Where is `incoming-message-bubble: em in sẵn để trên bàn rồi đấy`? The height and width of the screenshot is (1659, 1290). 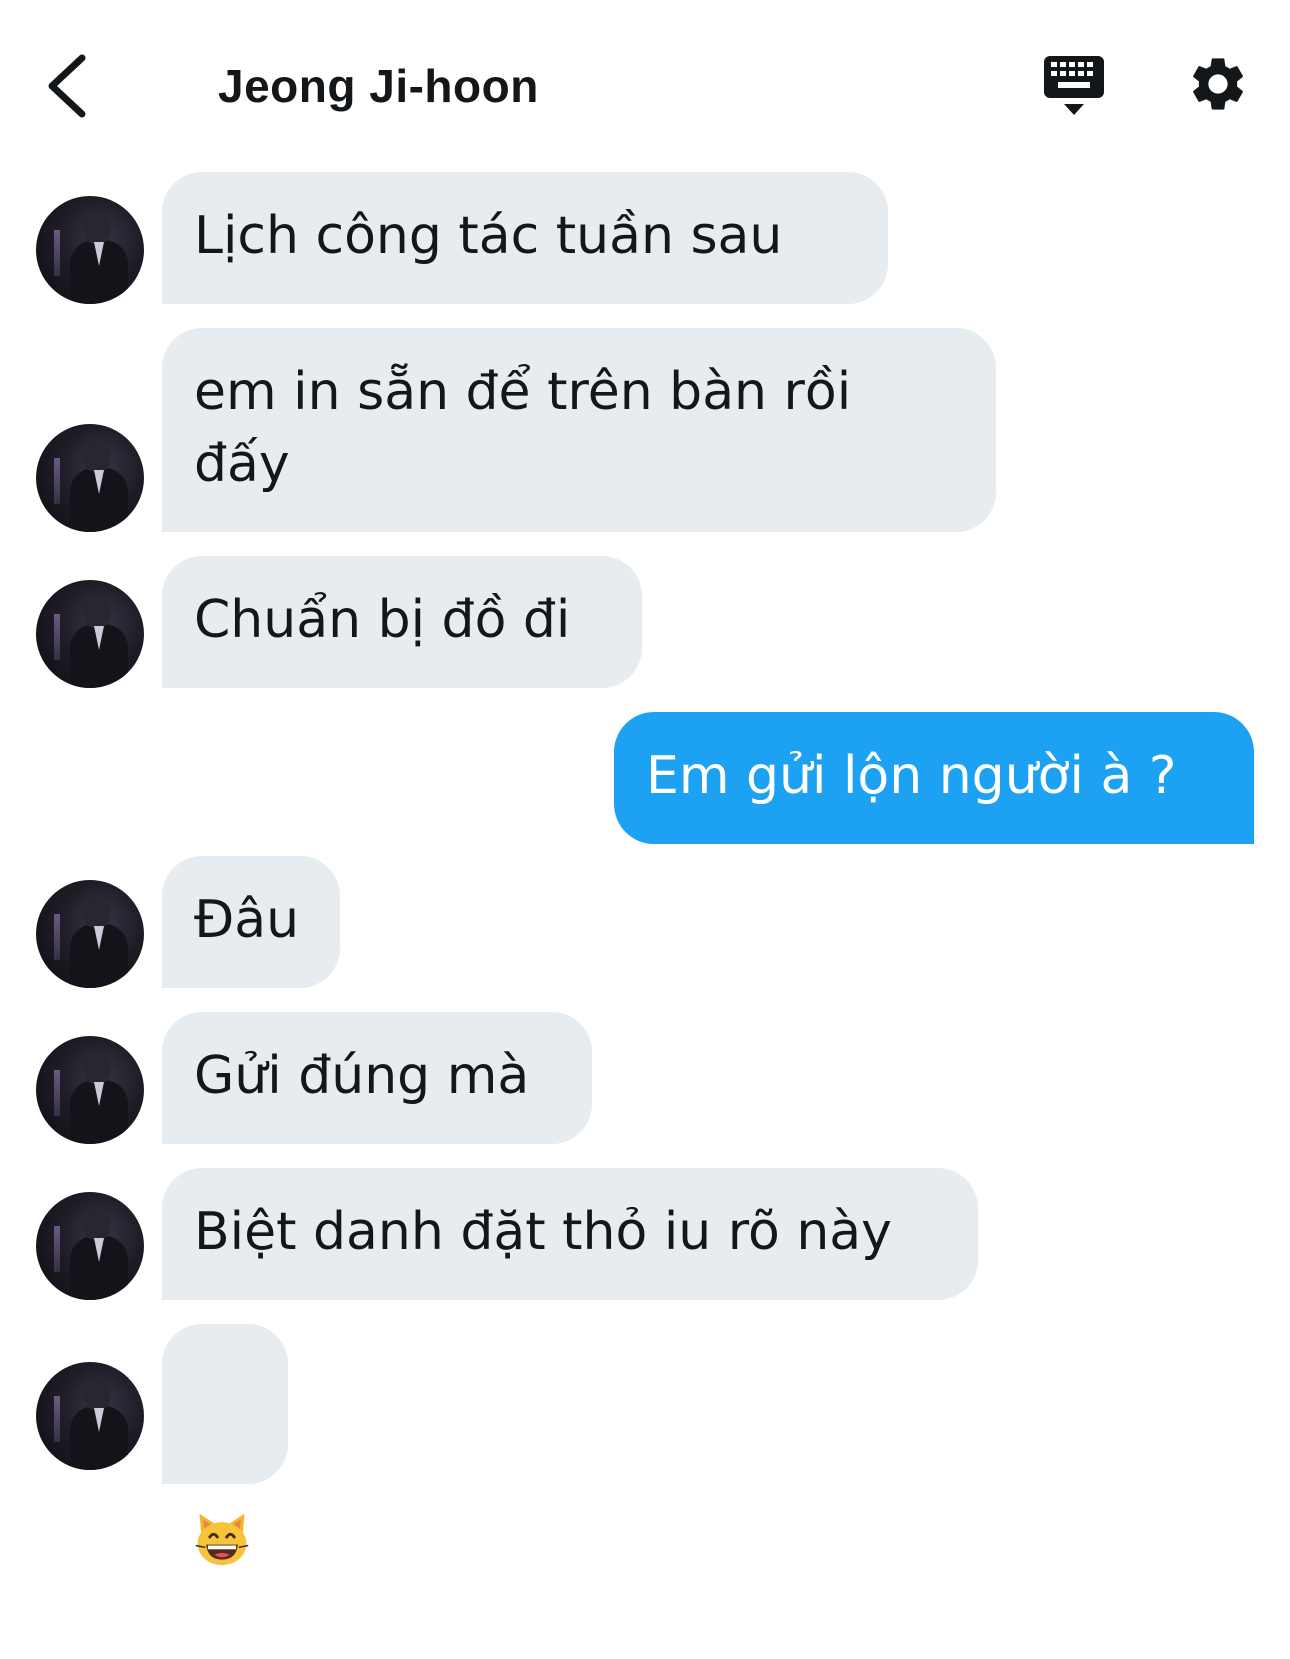
incoming-message-bubble: em in sẵn để trên bàn rồi đấy is located at coordinates (579, 430).